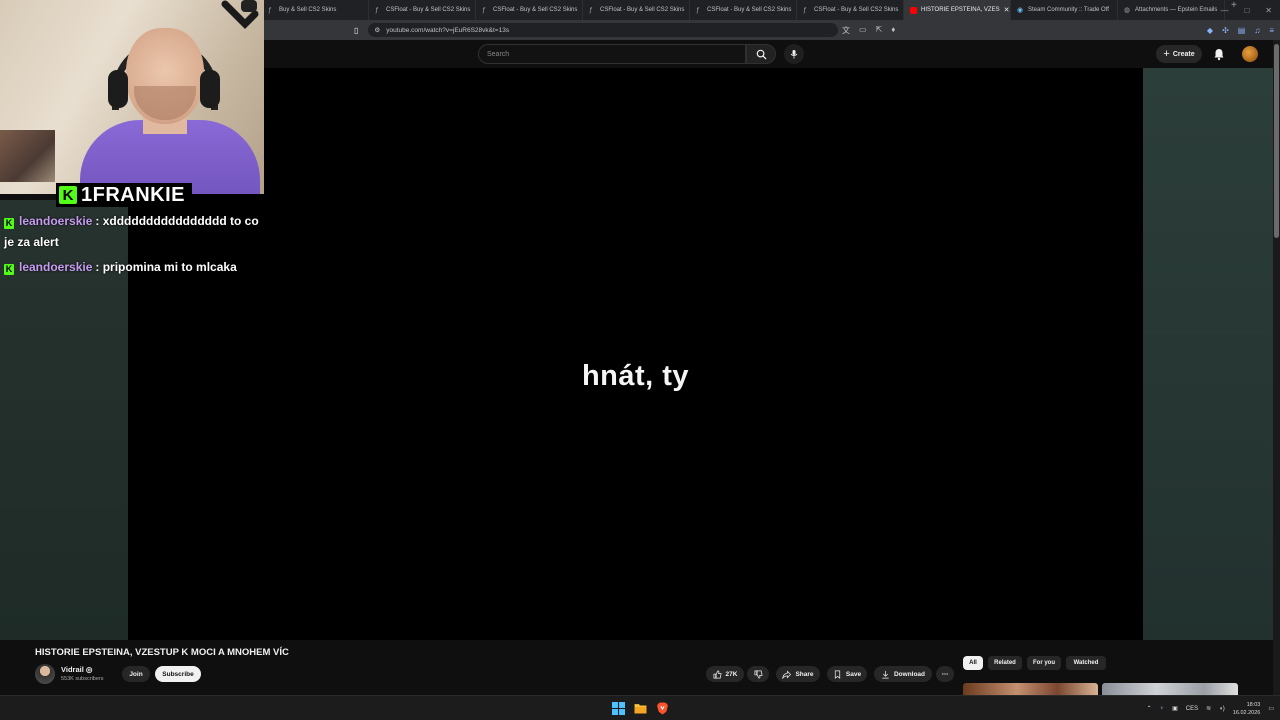 This screenshot has width=1280, height=720. What do you see at coordinates (1257, 30) in the screenshot?
I see `media-icon: ♫` at bounding box center [1257, 30].